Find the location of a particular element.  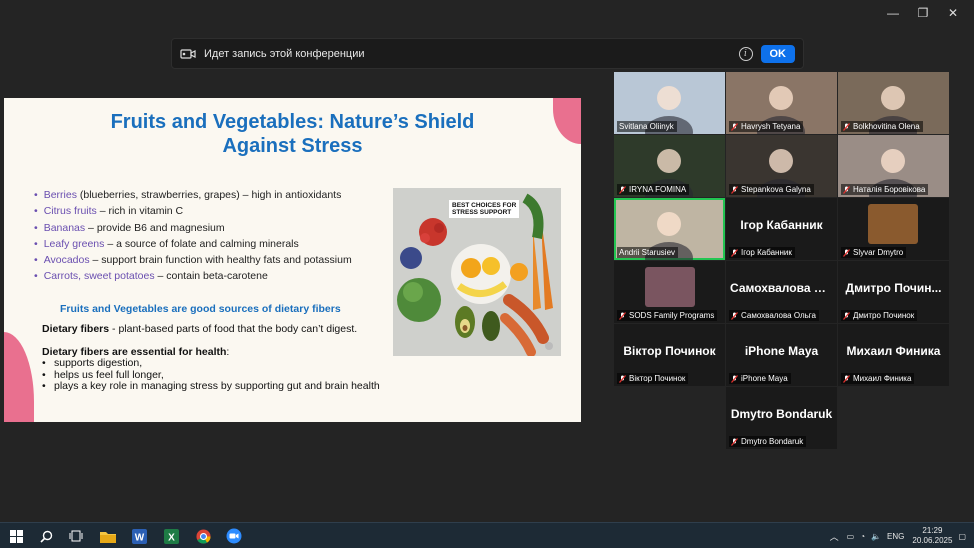

participant-tile: Дмитро Почин... Дмитро Починок is located at coordinates (893, 292).